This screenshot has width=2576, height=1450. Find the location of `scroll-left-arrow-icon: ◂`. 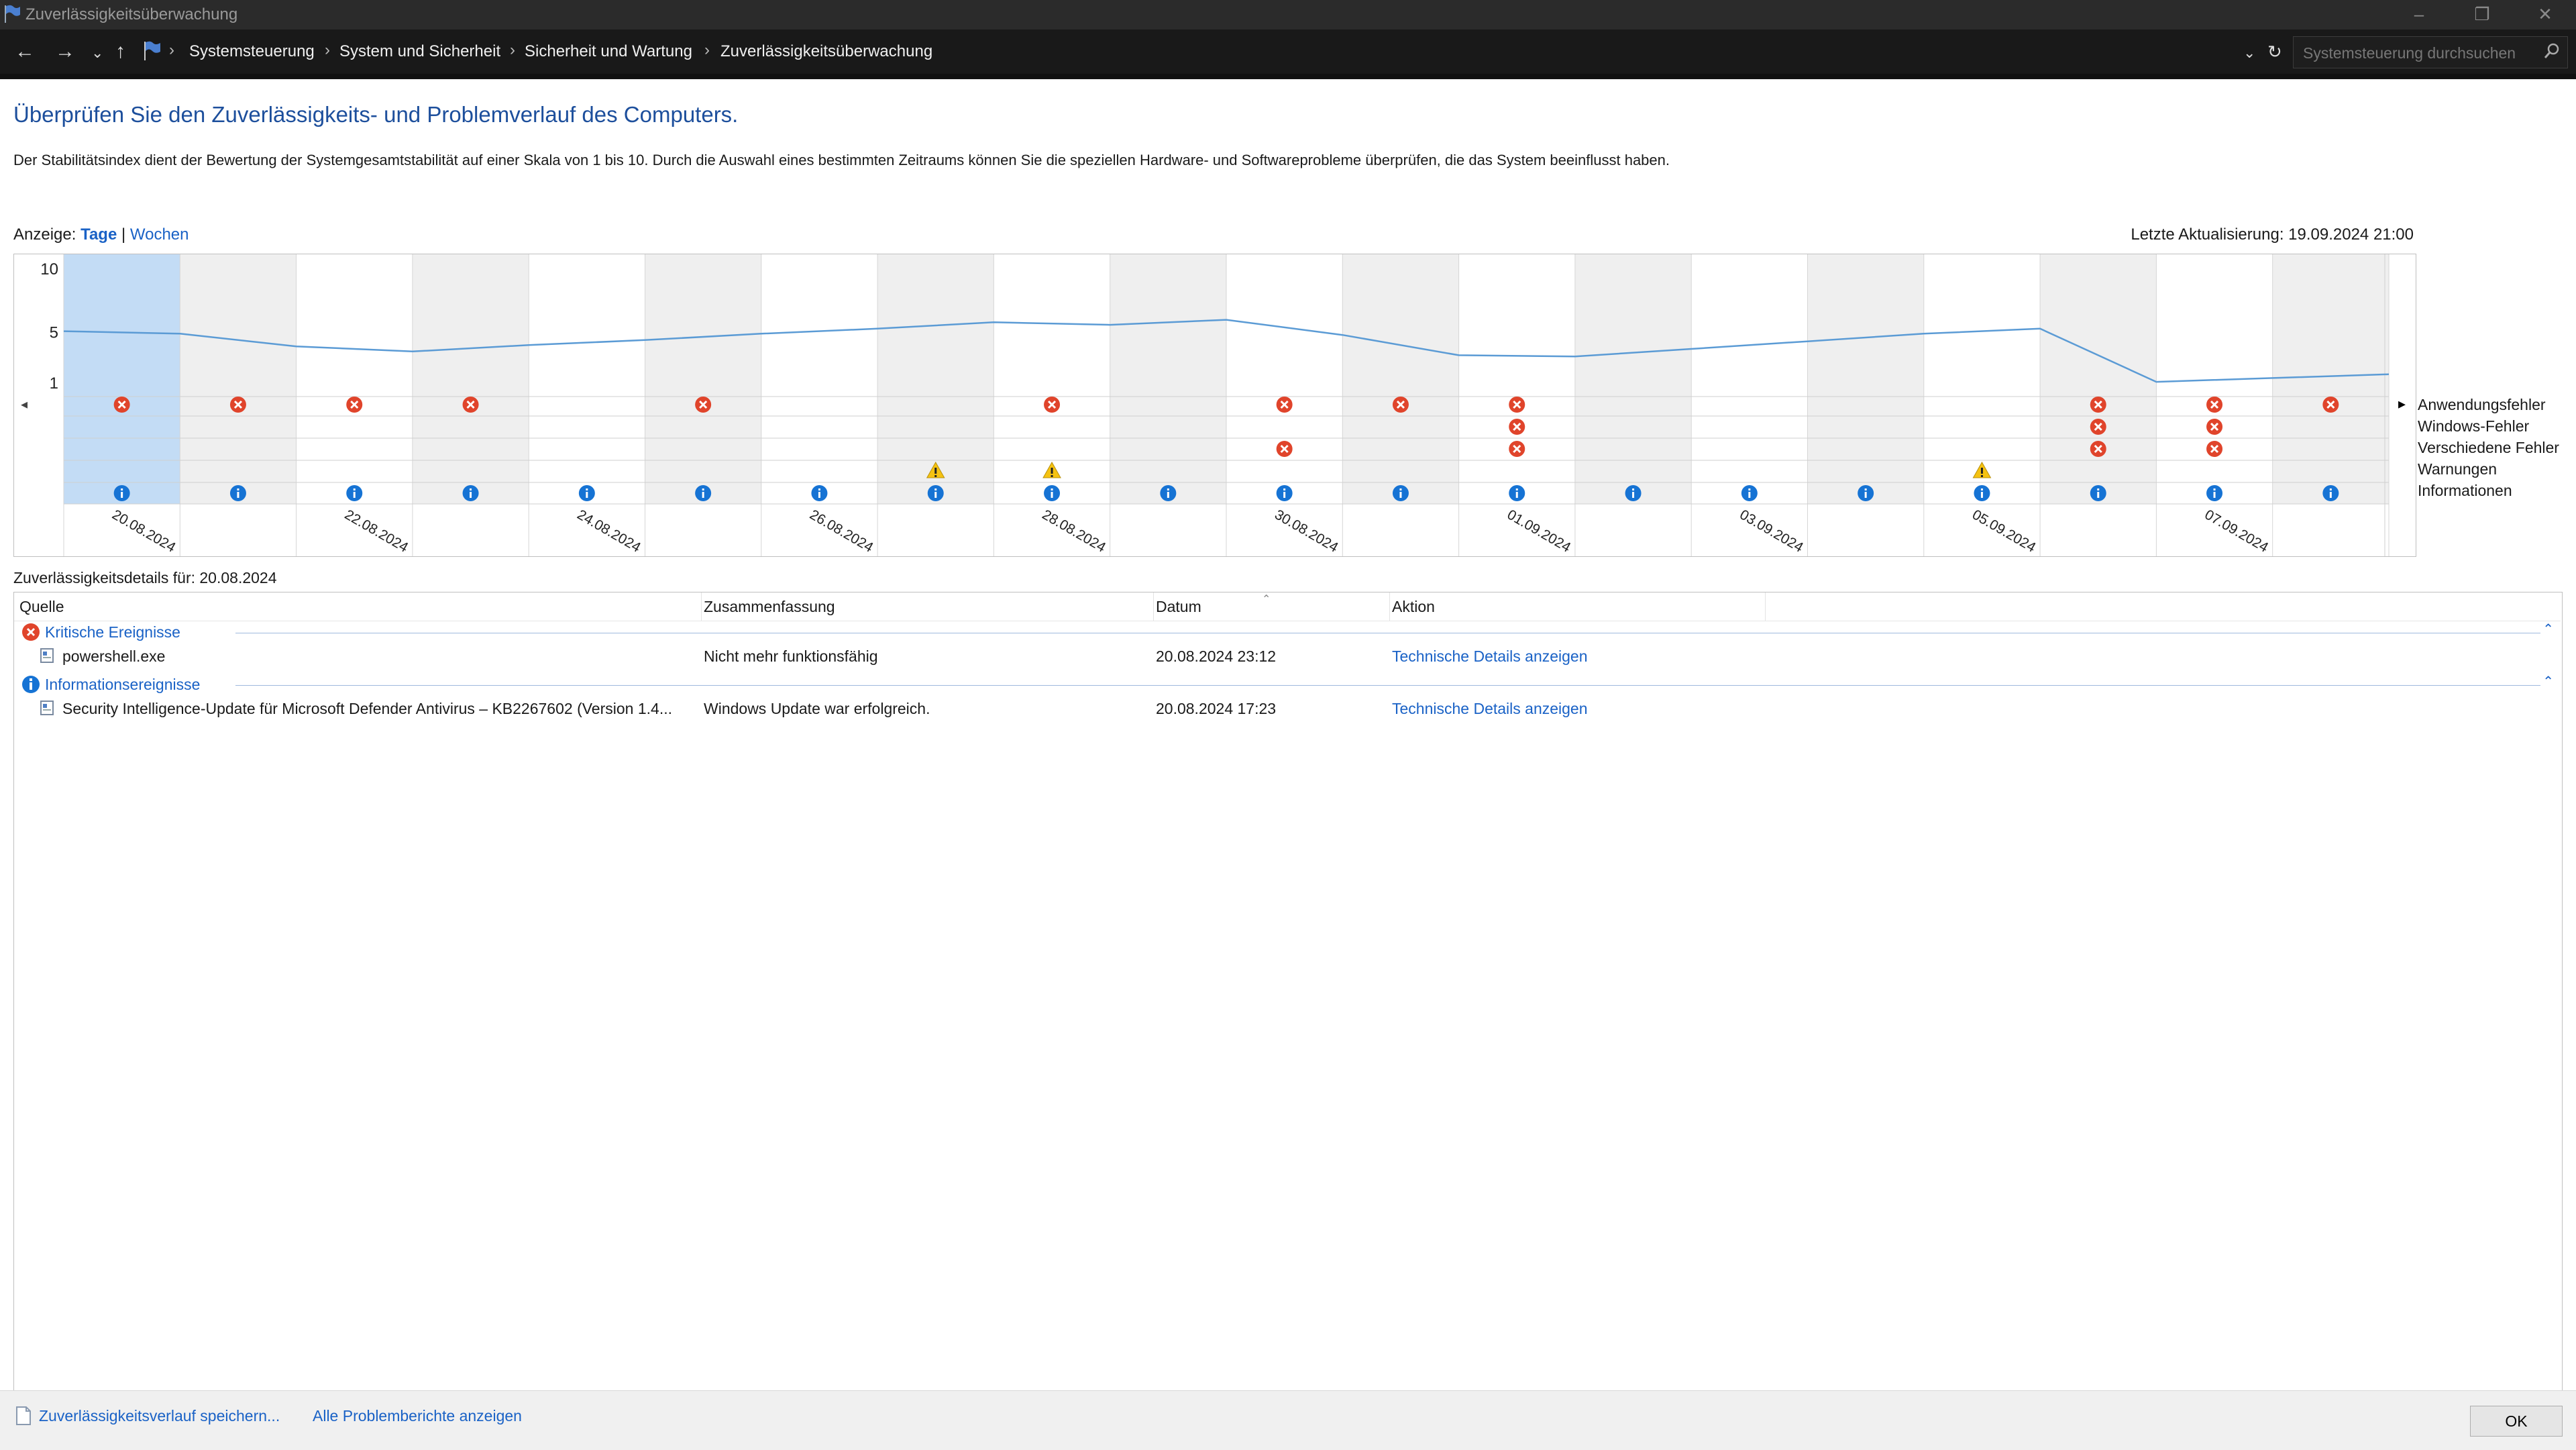

scroll-left-arrow-icon: ◂ is located at coordinates (24, 404).